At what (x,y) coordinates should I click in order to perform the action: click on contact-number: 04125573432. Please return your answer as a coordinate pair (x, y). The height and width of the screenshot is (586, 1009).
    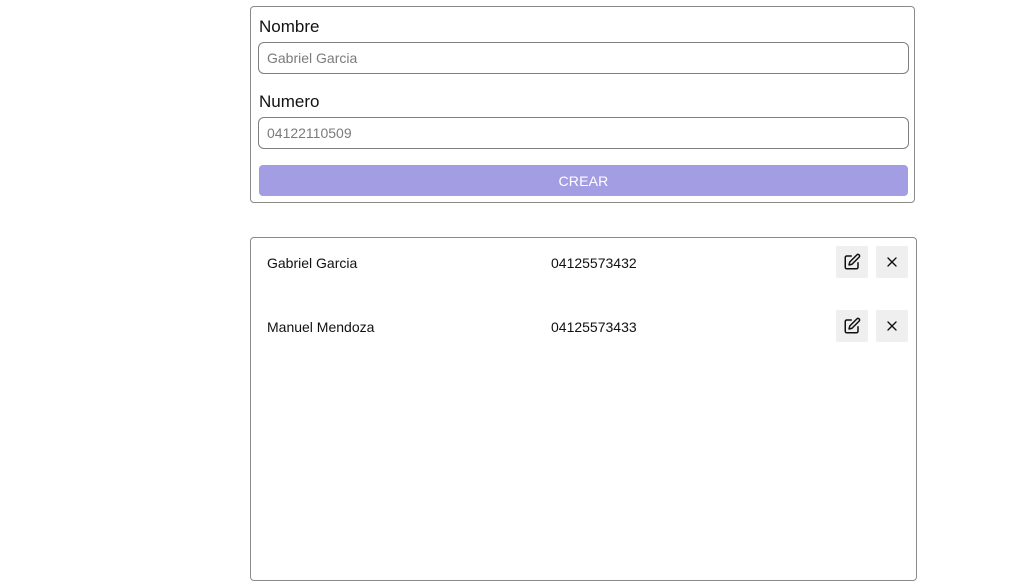
    Looking at the image, I should click on (594, 263).